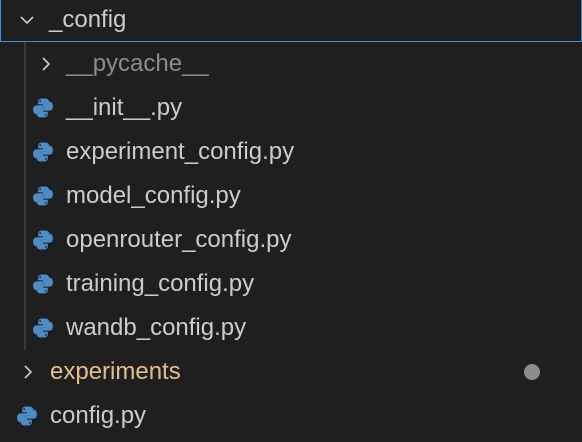 This screenshot has width=582, height=442. I want to click on file-label: experiment_config.py, so click(180, 151).